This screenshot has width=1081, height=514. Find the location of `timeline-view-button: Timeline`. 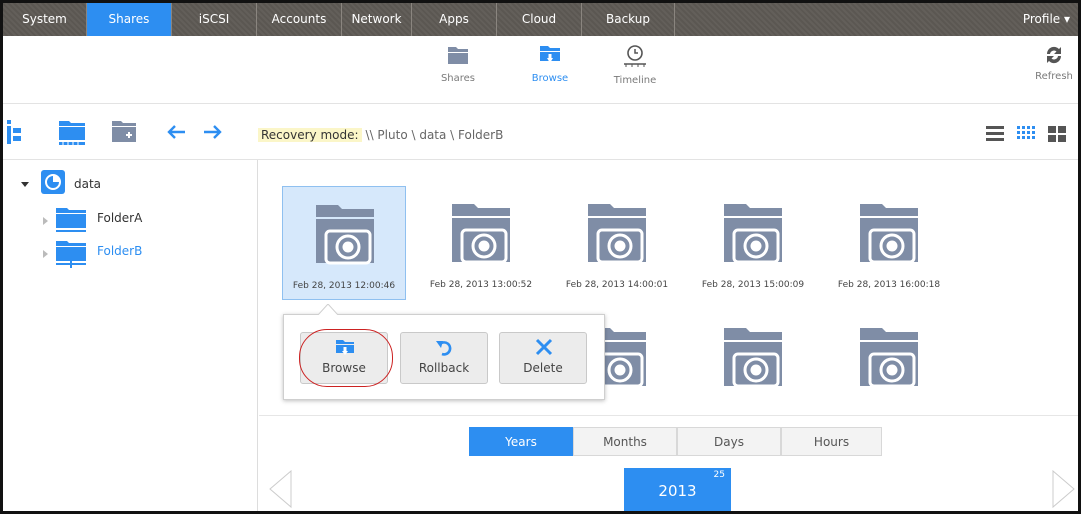

timeline-view-button: Timeline is located at coordinates (635, 65).